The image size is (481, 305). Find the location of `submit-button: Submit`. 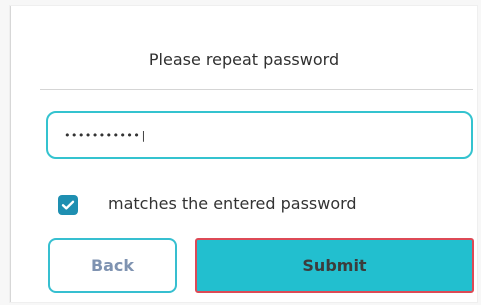

submit-button: Submit is located at coordinates (334, 265).